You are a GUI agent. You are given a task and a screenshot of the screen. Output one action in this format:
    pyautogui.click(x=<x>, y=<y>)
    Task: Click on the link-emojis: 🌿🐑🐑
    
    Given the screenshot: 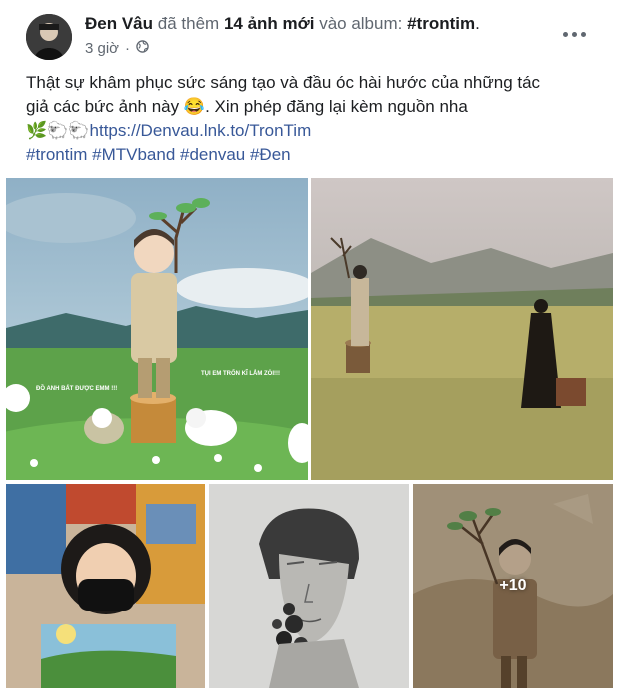 What is the action you would take?
    pyautogui.click(x=58, y=130)
    